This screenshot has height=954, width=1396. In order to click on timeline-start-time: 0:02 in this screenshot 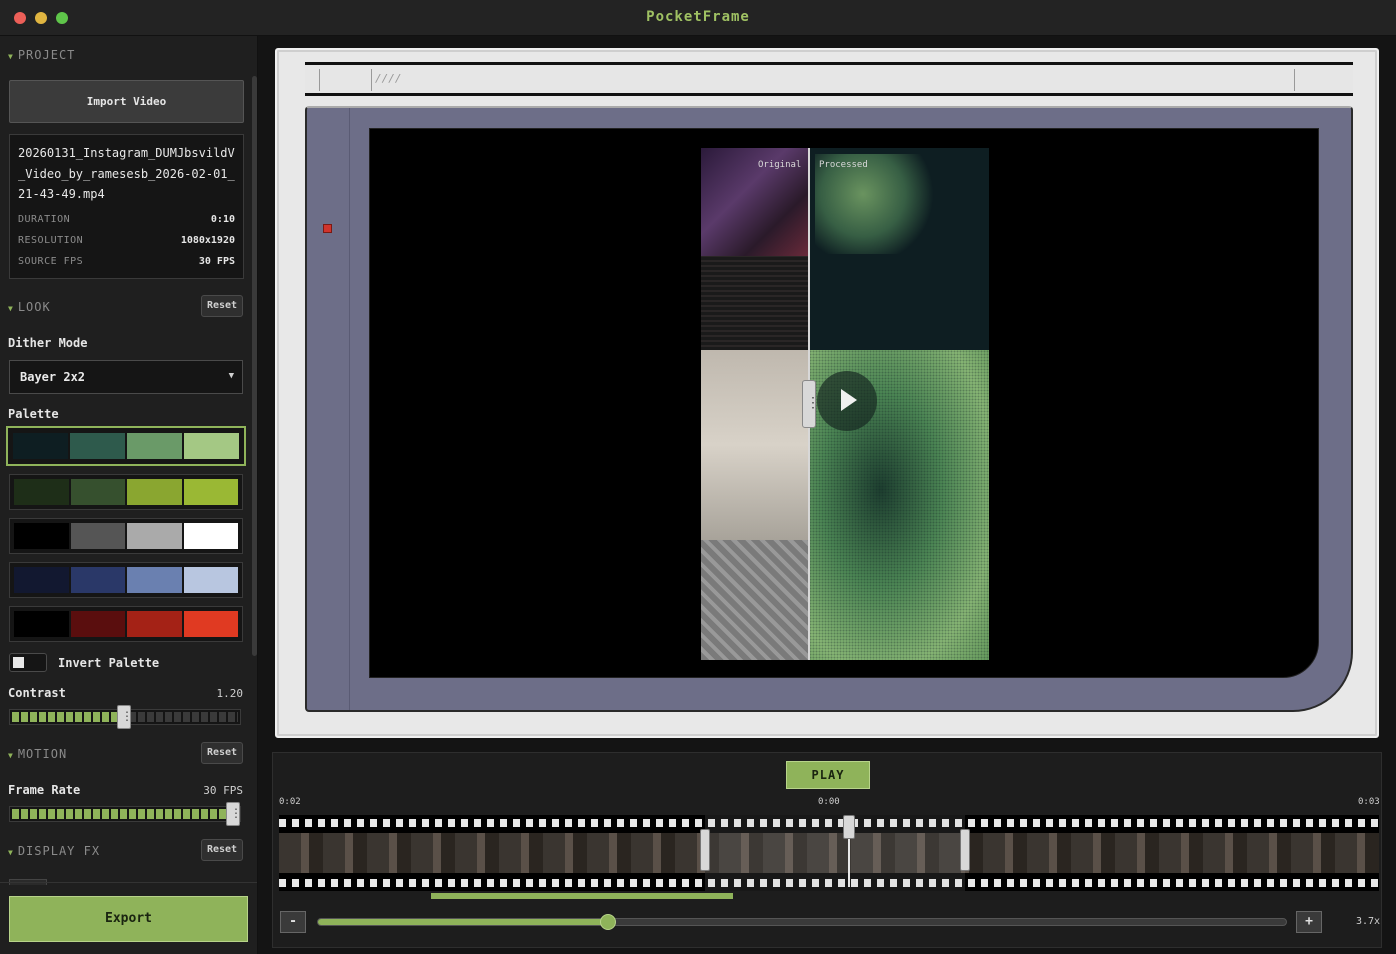, I will do `click(290, 802)`.